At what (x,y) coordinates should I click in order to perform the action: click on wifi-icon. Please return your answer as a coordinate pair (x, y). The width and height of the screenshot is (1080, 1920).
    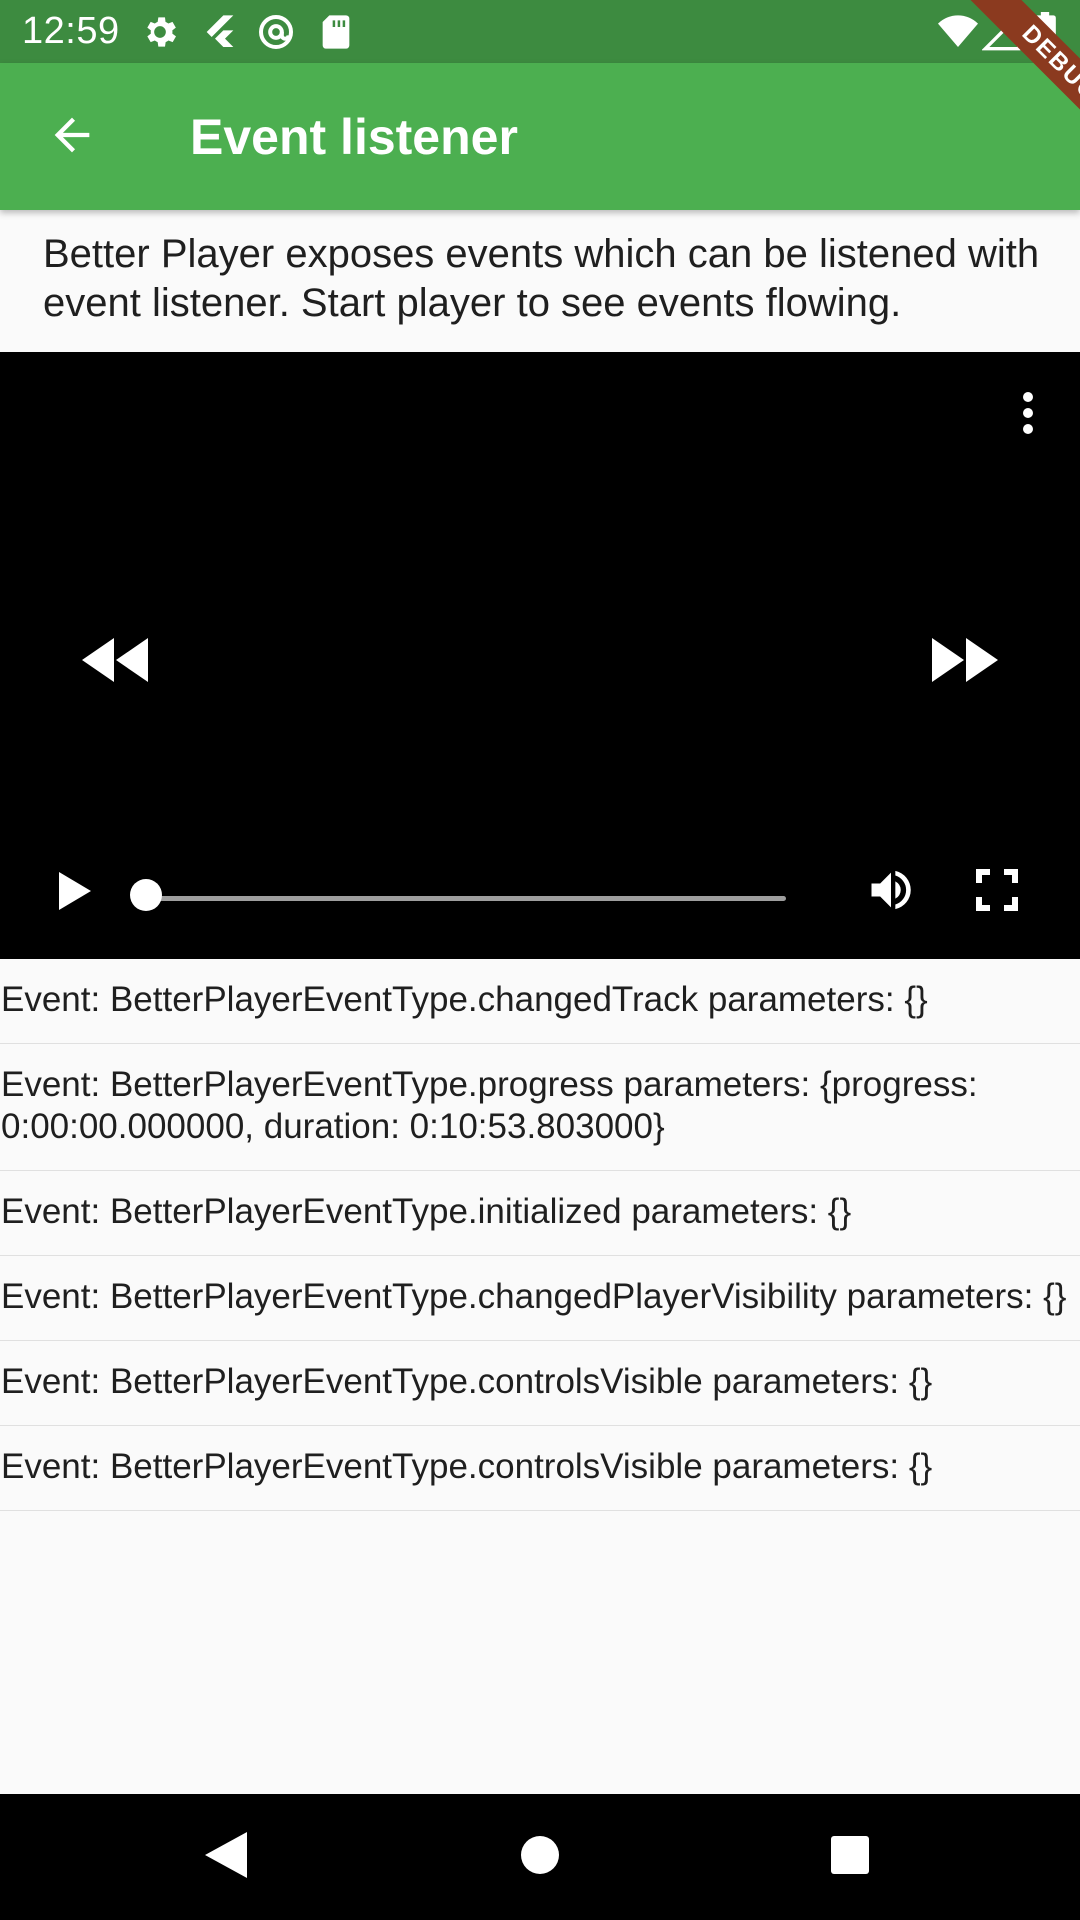
    Looking at the image, I should click on (958, 32).